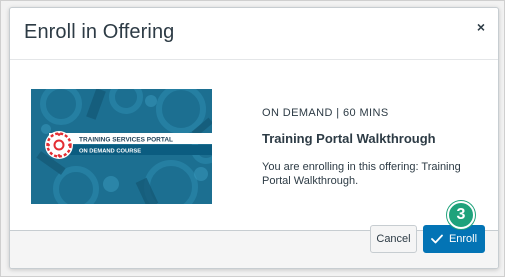 This screenshot has height=277, width=505. Describe the element at coordinates (437, 239) in the screenshot. I see `checkmark-icon` at that location.